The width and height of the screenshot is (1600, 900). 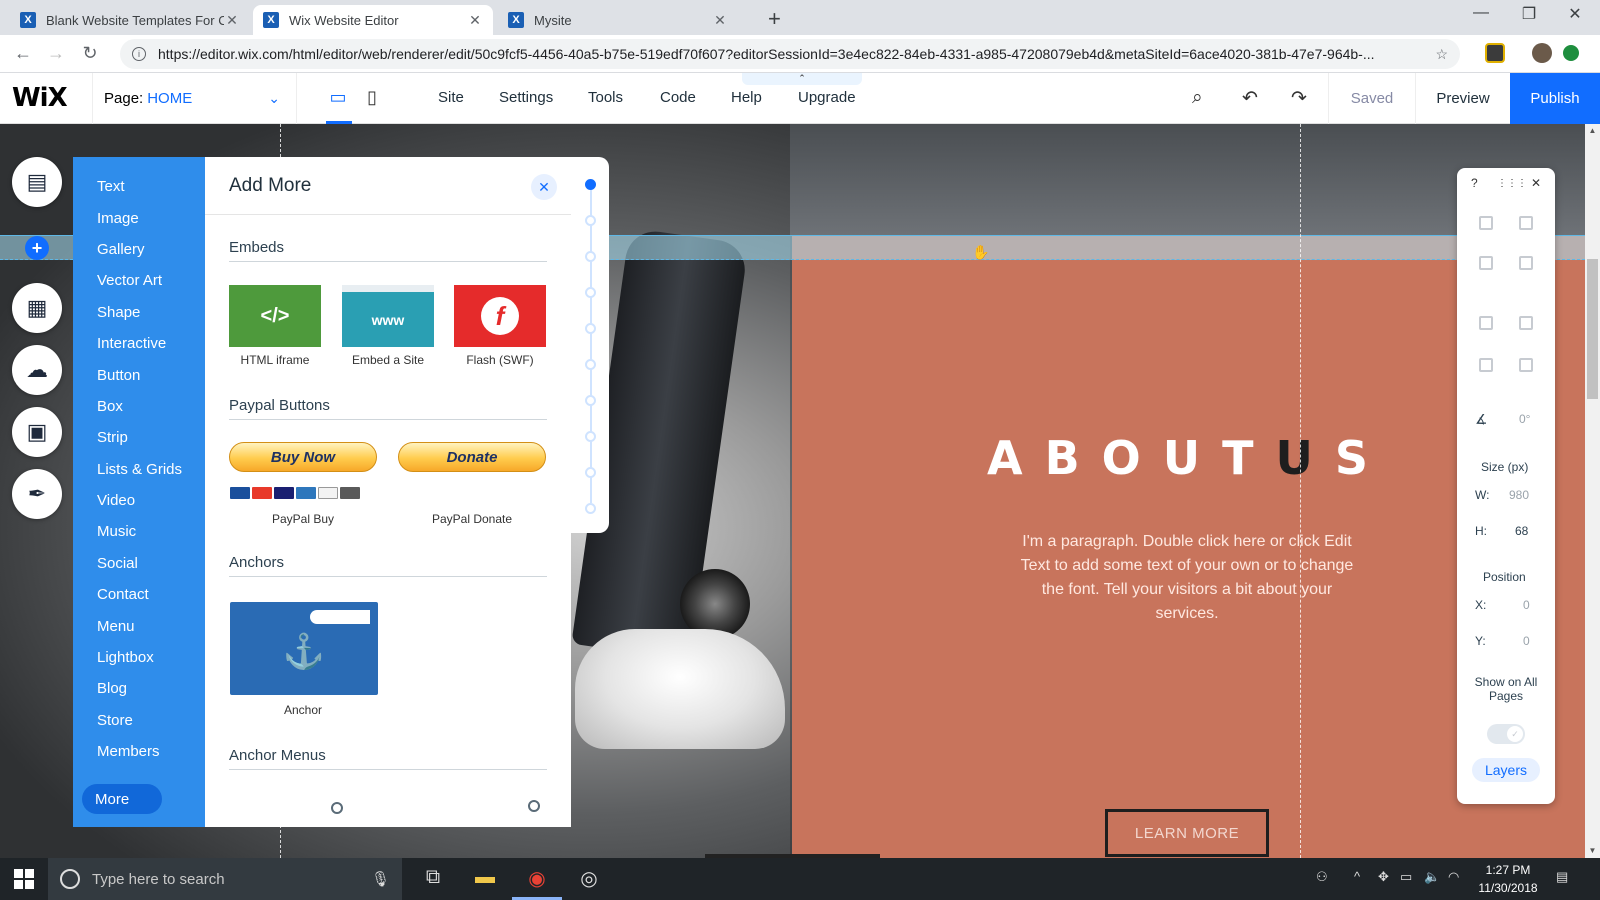 I want to click on category-gallery: Gallery, so click(x=121, y=249).